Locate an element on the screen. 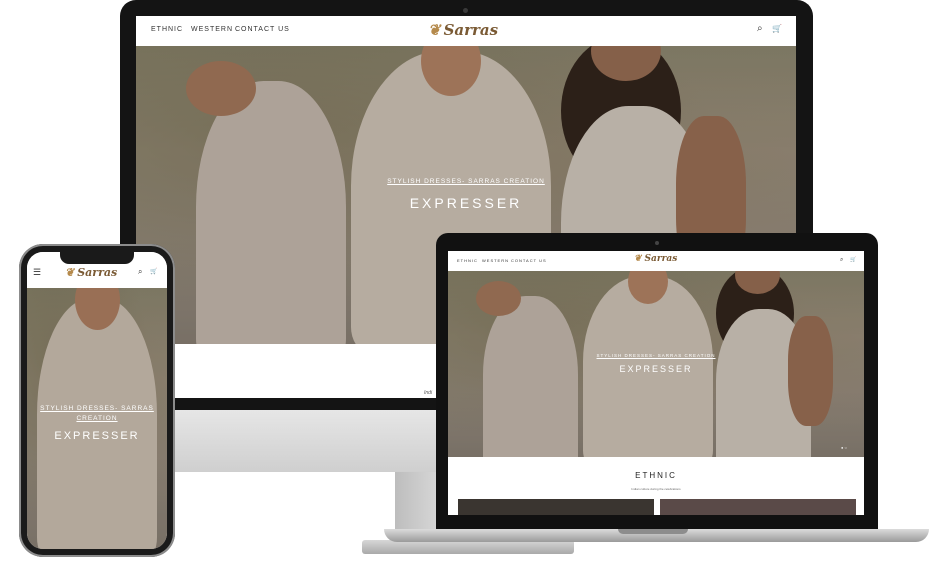  logo-ornament-icon: ❦ is located at coordinates (434, 30).